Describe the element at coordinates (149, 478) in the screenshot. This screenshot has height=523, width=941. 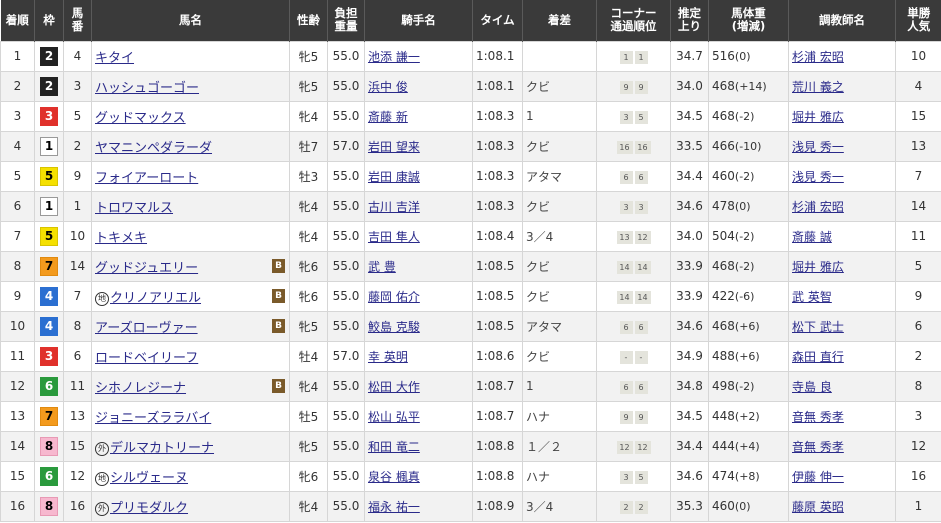
I see `horse-name-link: シルヴェーヌ` at that location.